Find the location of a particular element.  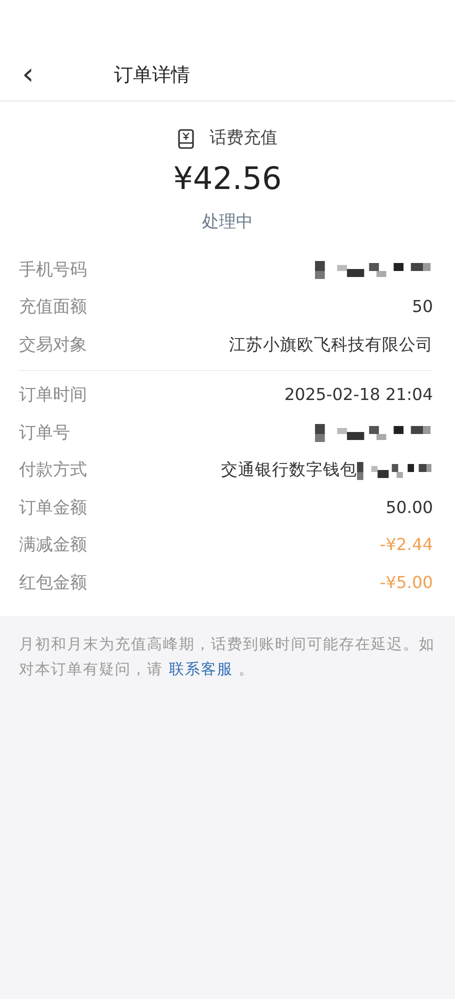

row-label: 交易对象 is located at coordinates (53, 345).